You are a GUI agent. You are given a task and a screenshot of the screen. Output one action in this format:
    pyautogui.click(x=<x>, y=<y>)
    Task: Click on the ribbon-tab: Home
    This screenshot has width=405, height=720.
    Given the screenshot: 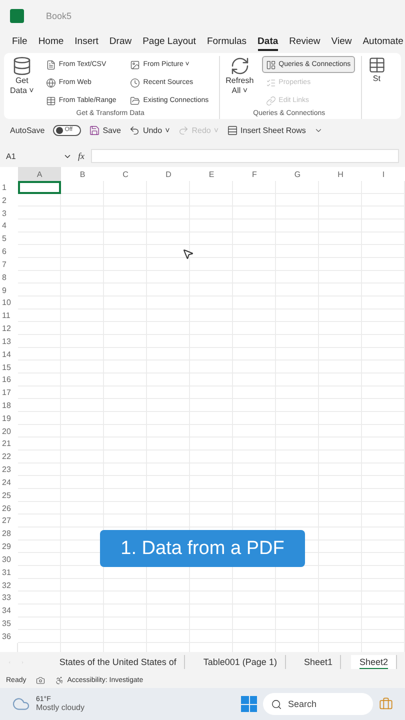 What is the action you would take?
    pyautogui.click(x=51, y=42)
    